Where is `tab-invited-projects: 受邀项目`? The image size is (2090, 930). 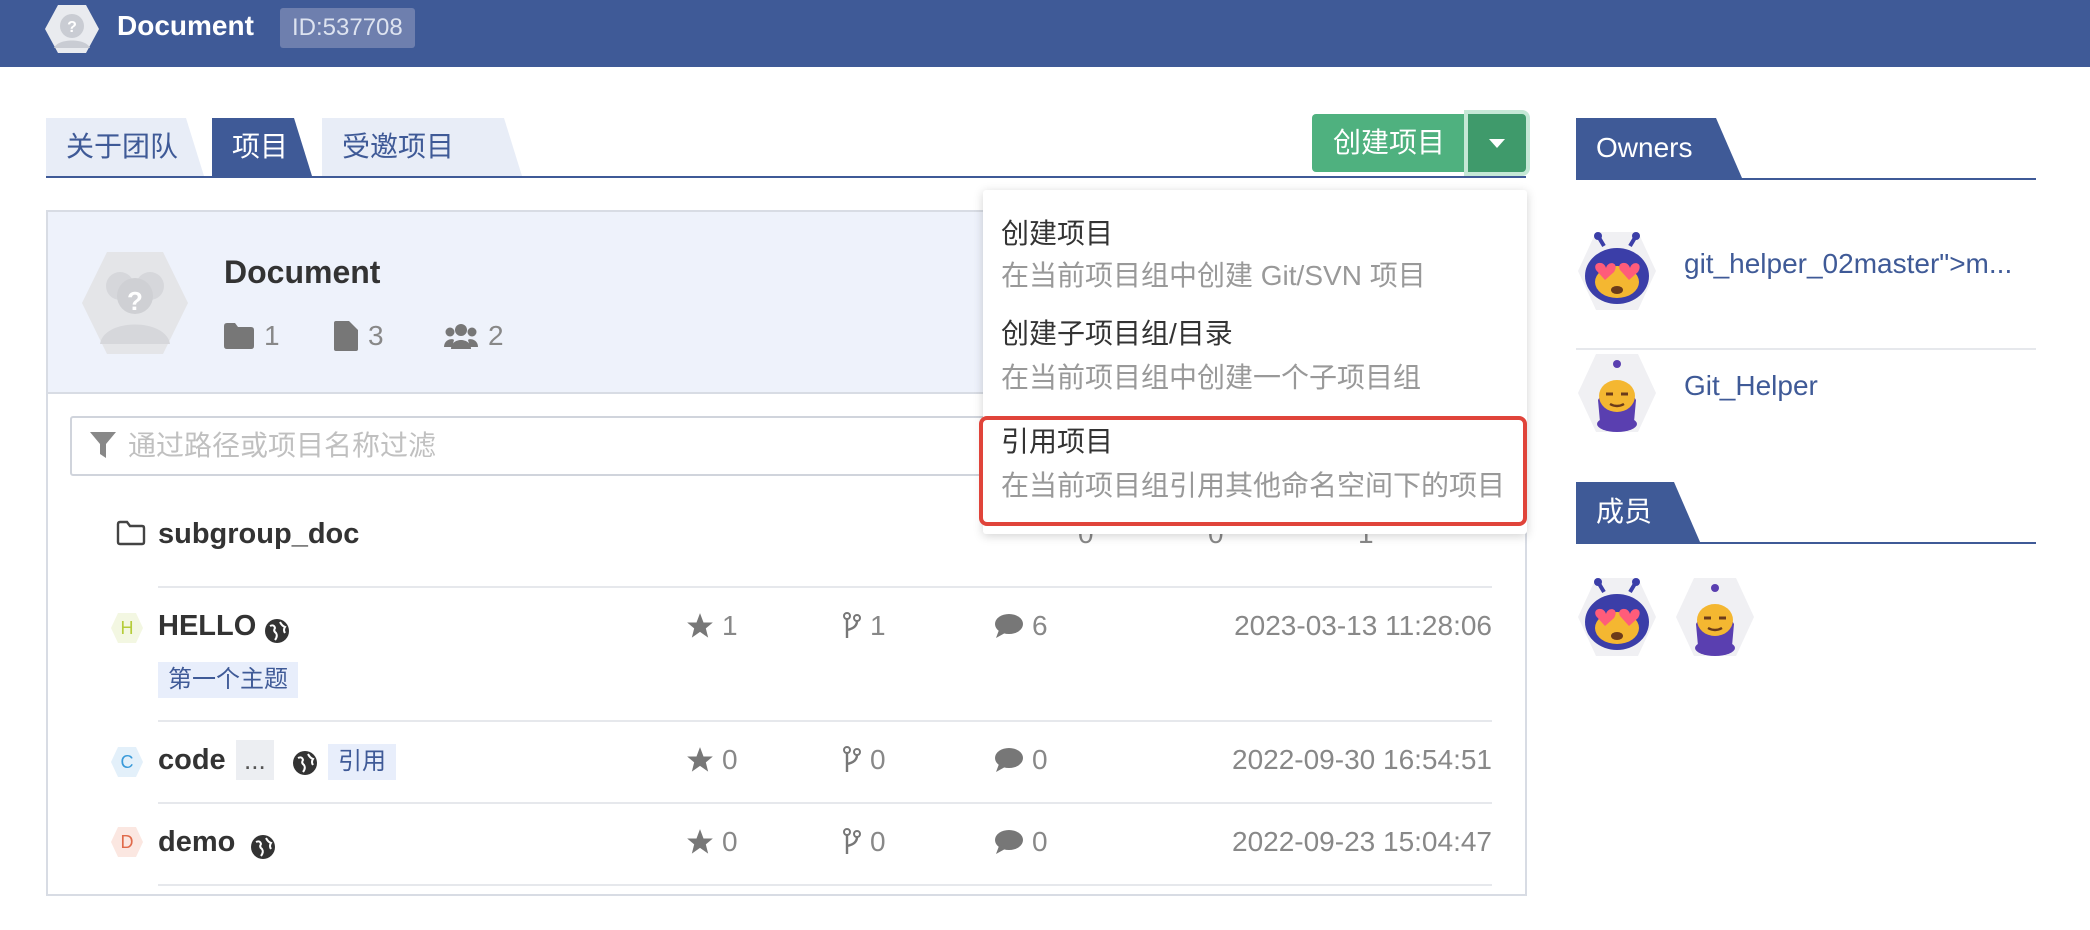 tab-invited-projects: 受邀项目 is located at coordinates (422, 147).